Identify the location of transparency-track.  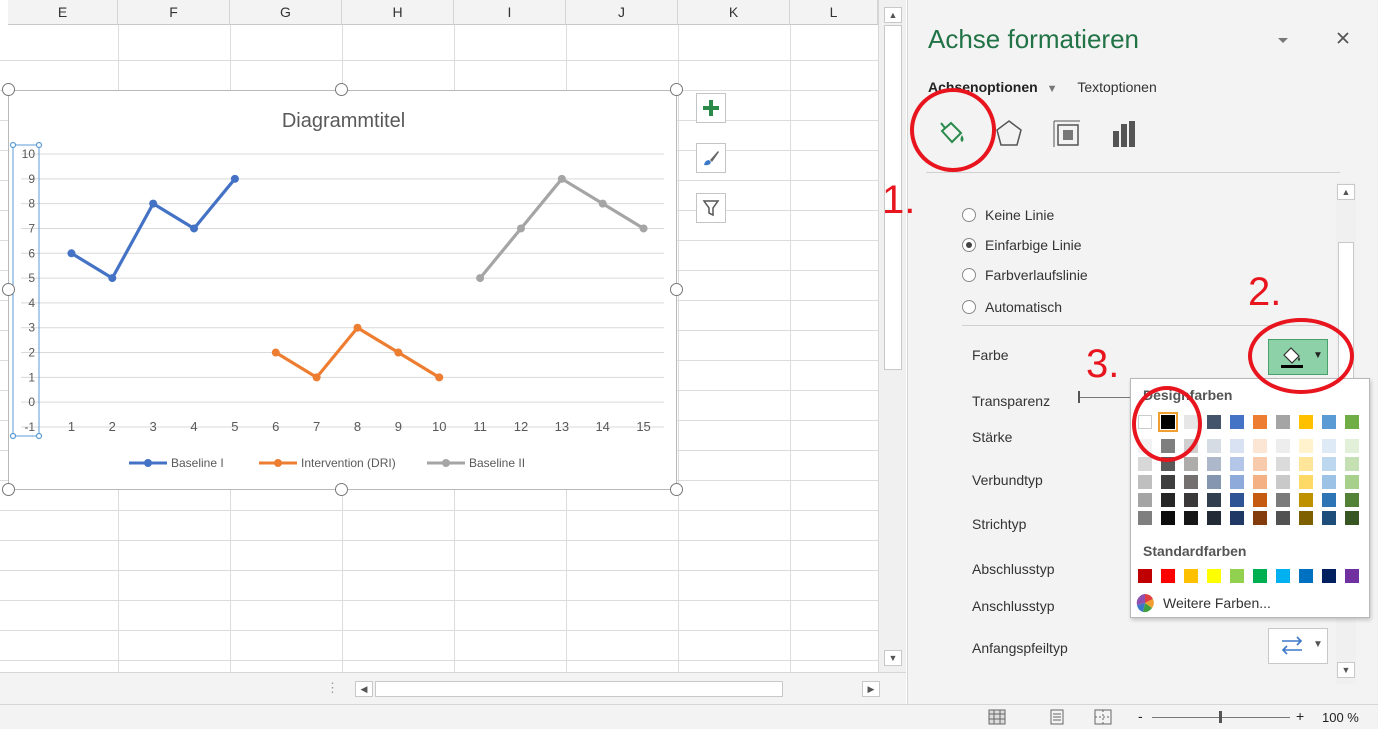
(1105, 397).